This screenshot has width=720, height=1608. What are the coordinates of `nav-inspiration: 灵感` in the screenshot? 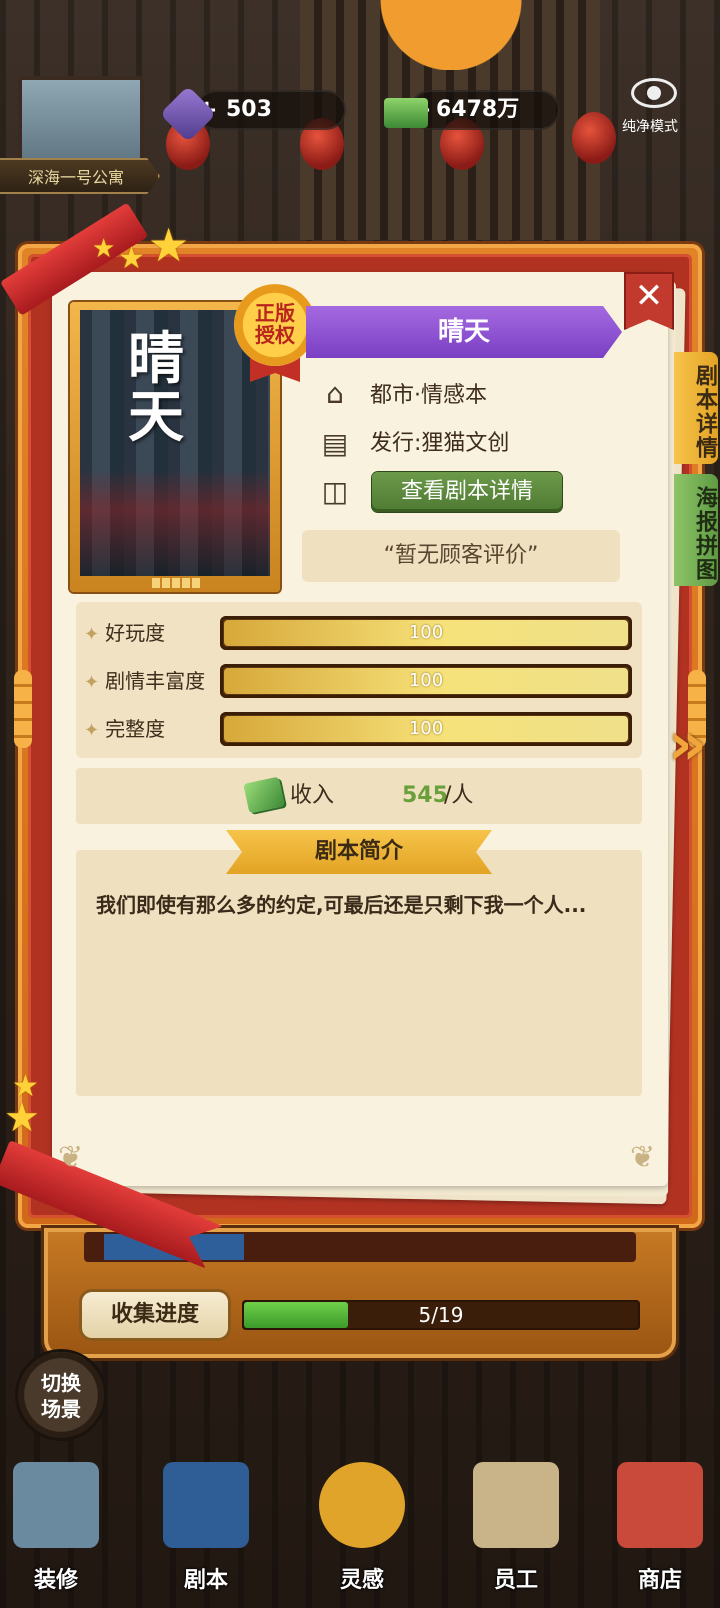 It's located at (362, 1532).